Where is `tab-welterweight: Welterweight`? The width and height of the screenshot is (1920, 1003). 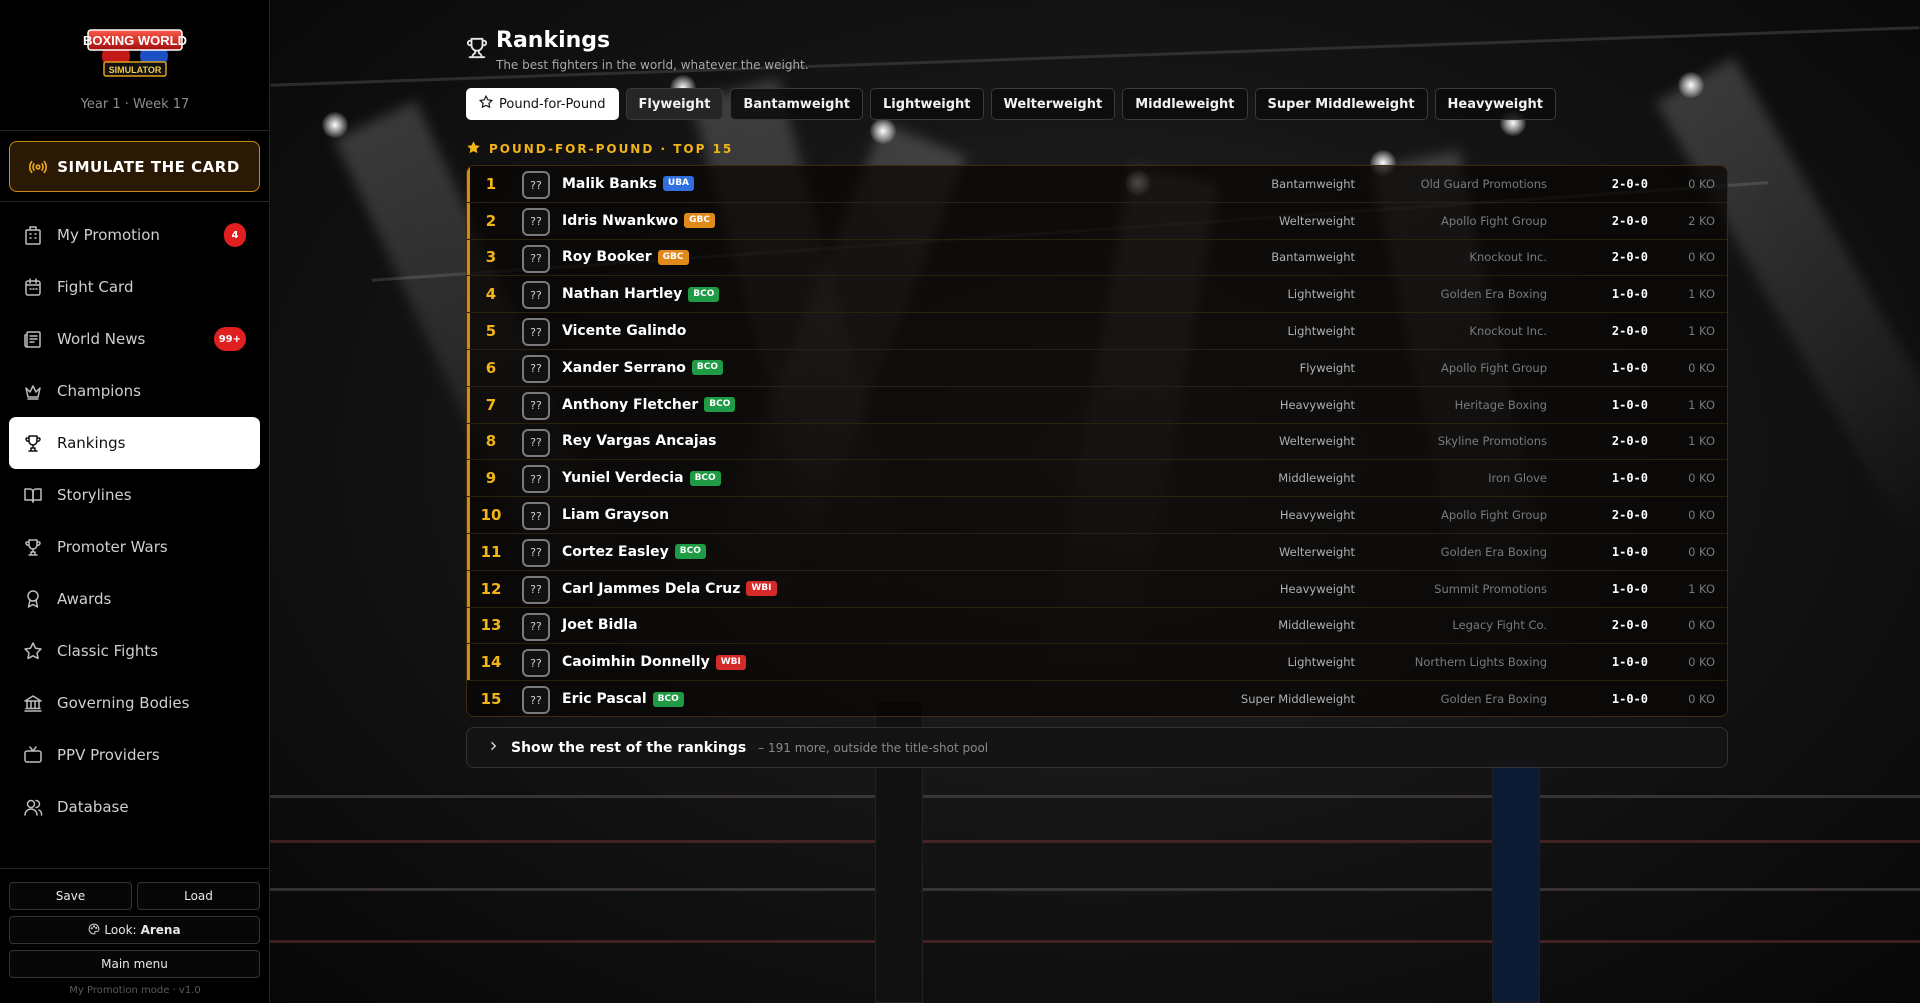 tab-welterweight: Welterweight is located at coordinates (1053, 104).